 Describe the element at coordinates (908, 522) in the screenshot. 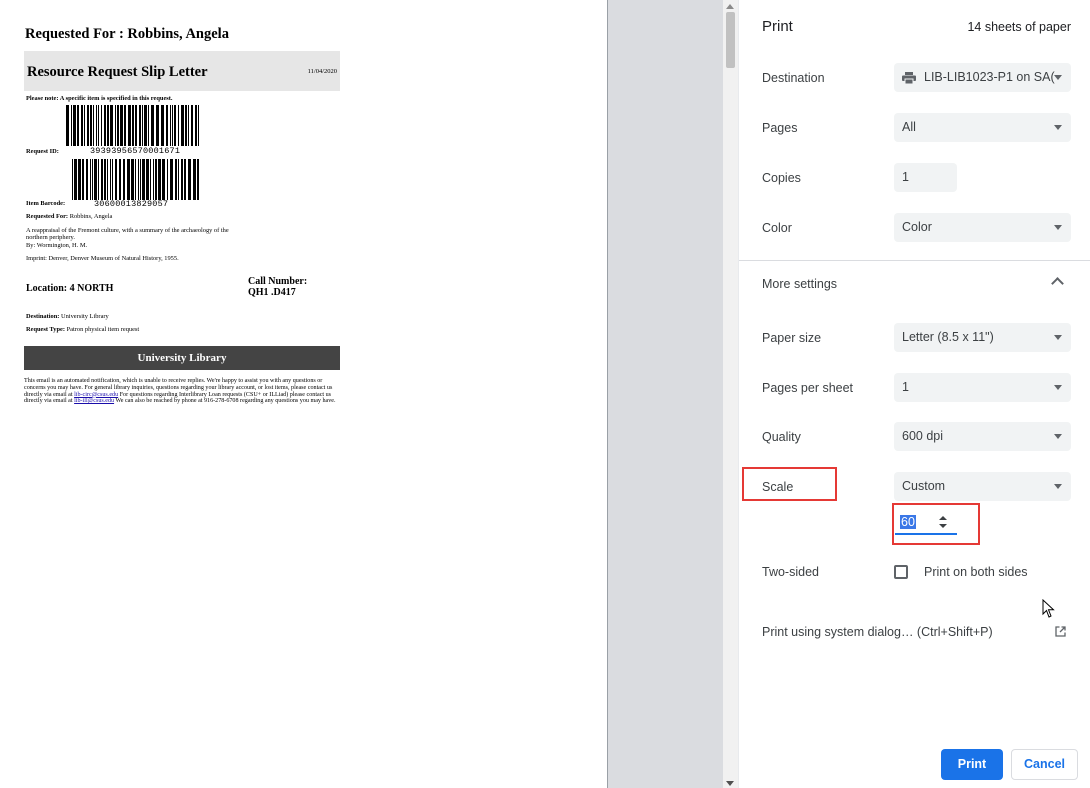

I see `scale-custom-value: 60` at that location.